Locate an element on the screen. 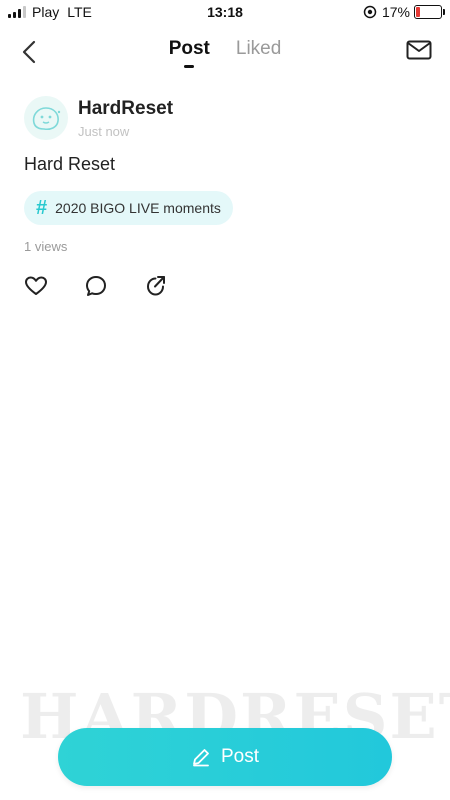  post-actions is located at coordinates (225, 286).